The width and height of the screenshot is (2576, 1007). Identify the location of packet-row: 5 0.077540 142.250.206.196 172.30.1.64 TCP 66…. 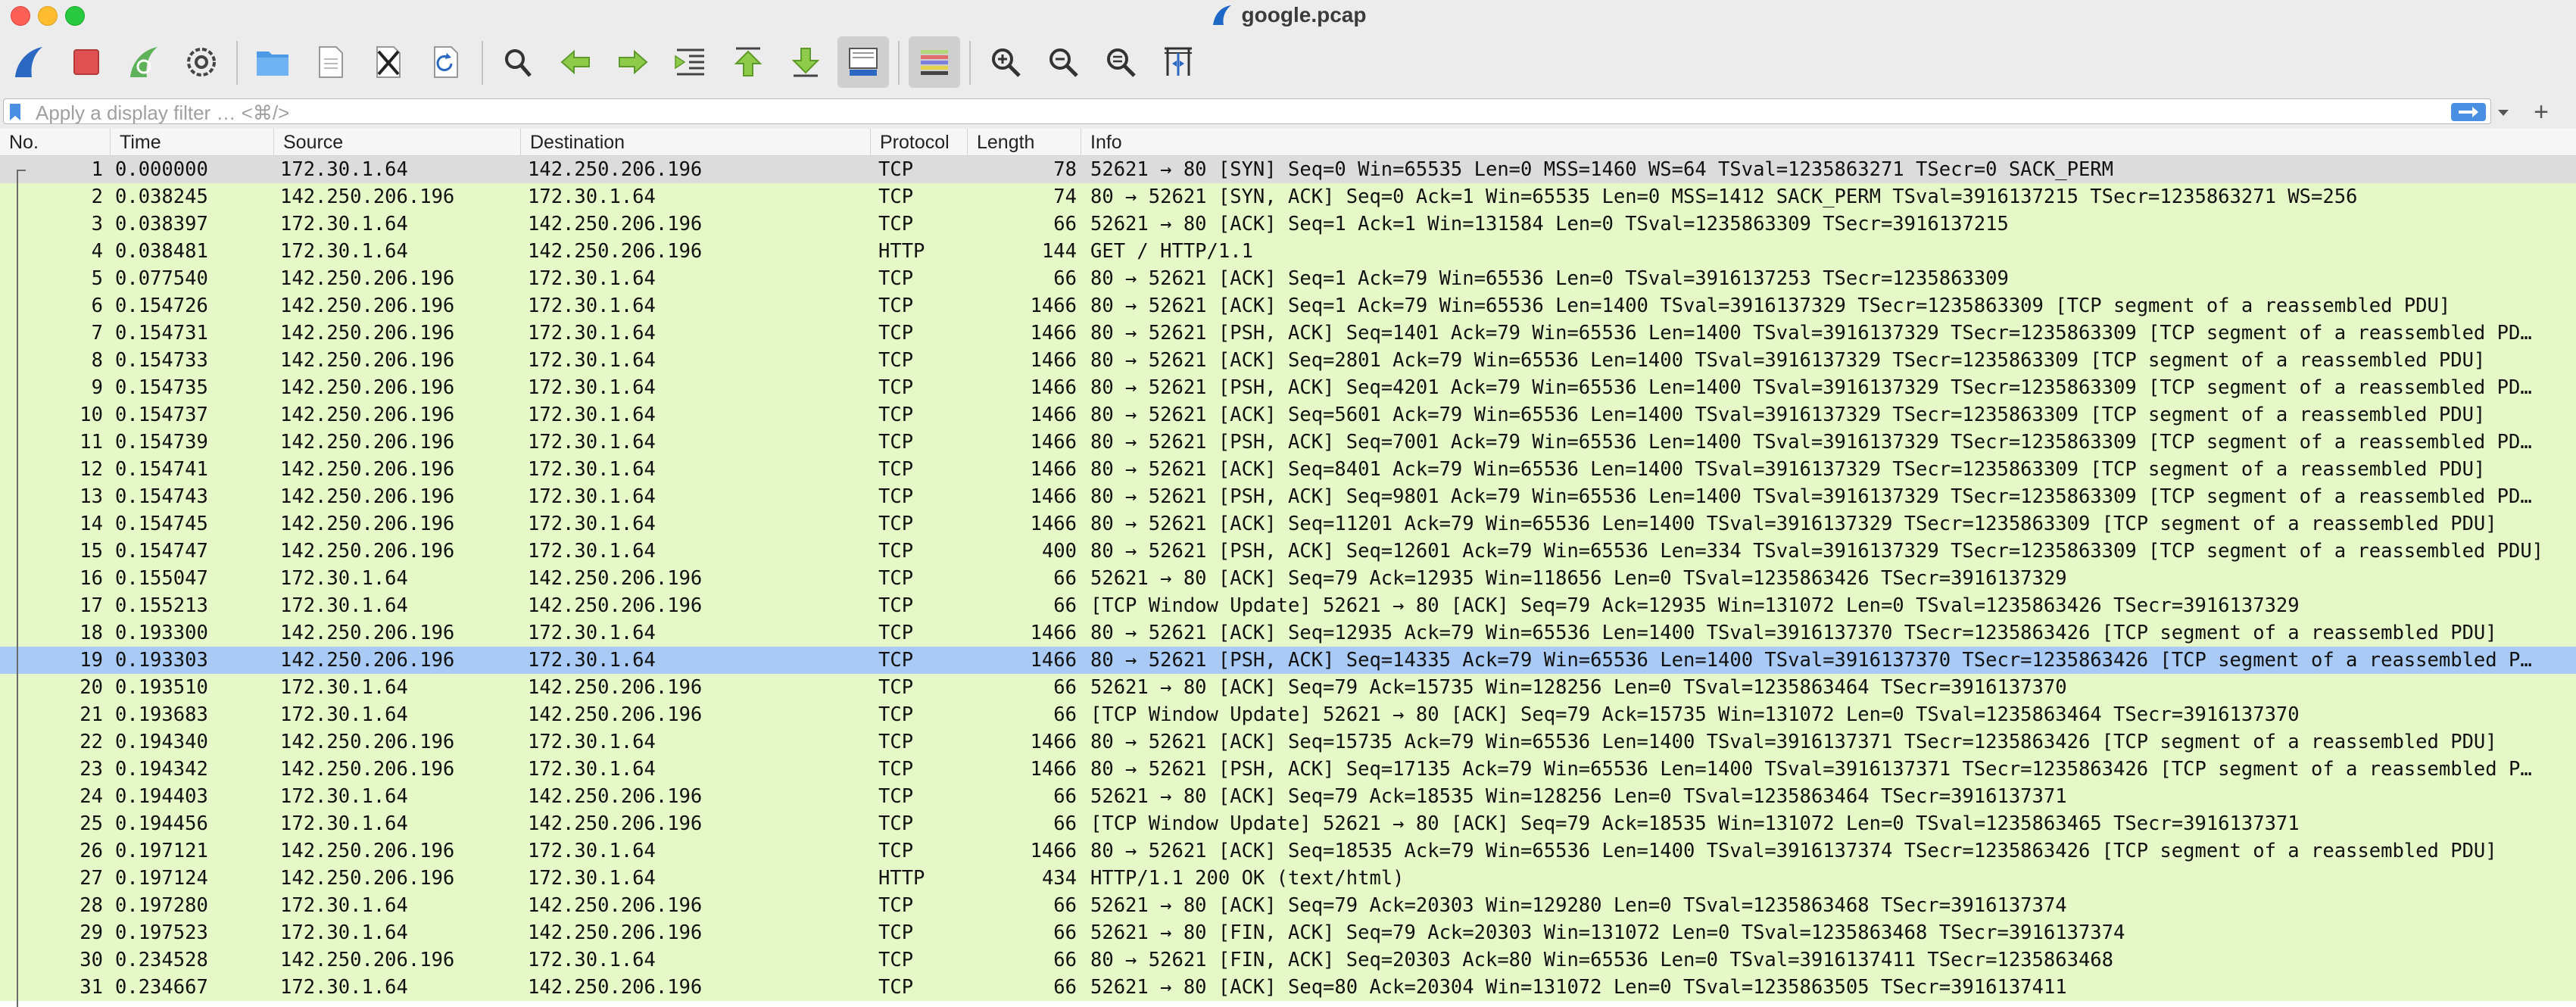
(1288, 278).